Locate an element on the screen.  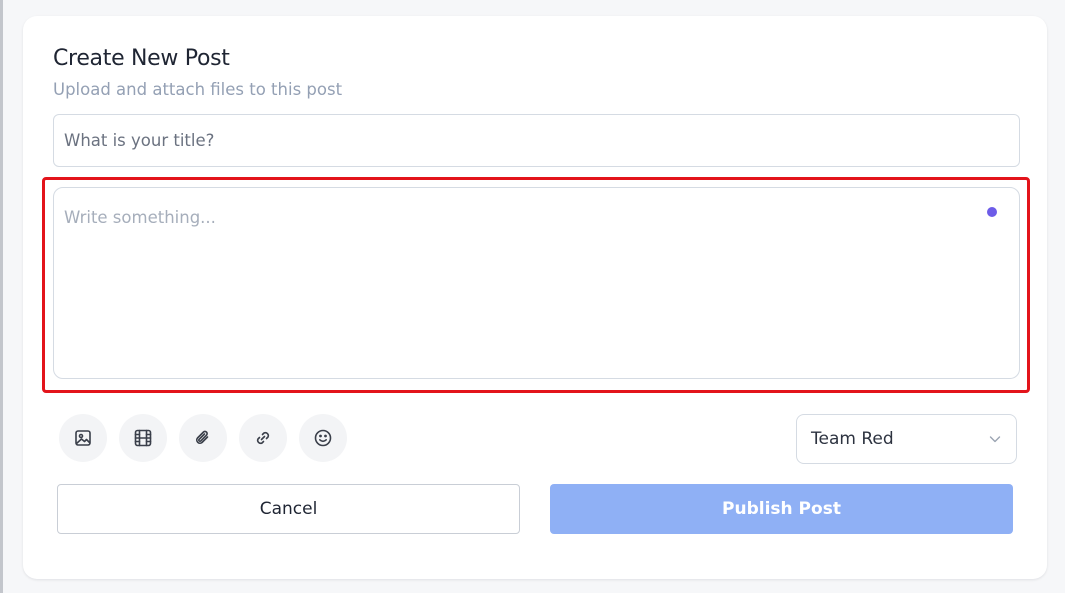
insert-image-button is located at coordinates (83, 438).